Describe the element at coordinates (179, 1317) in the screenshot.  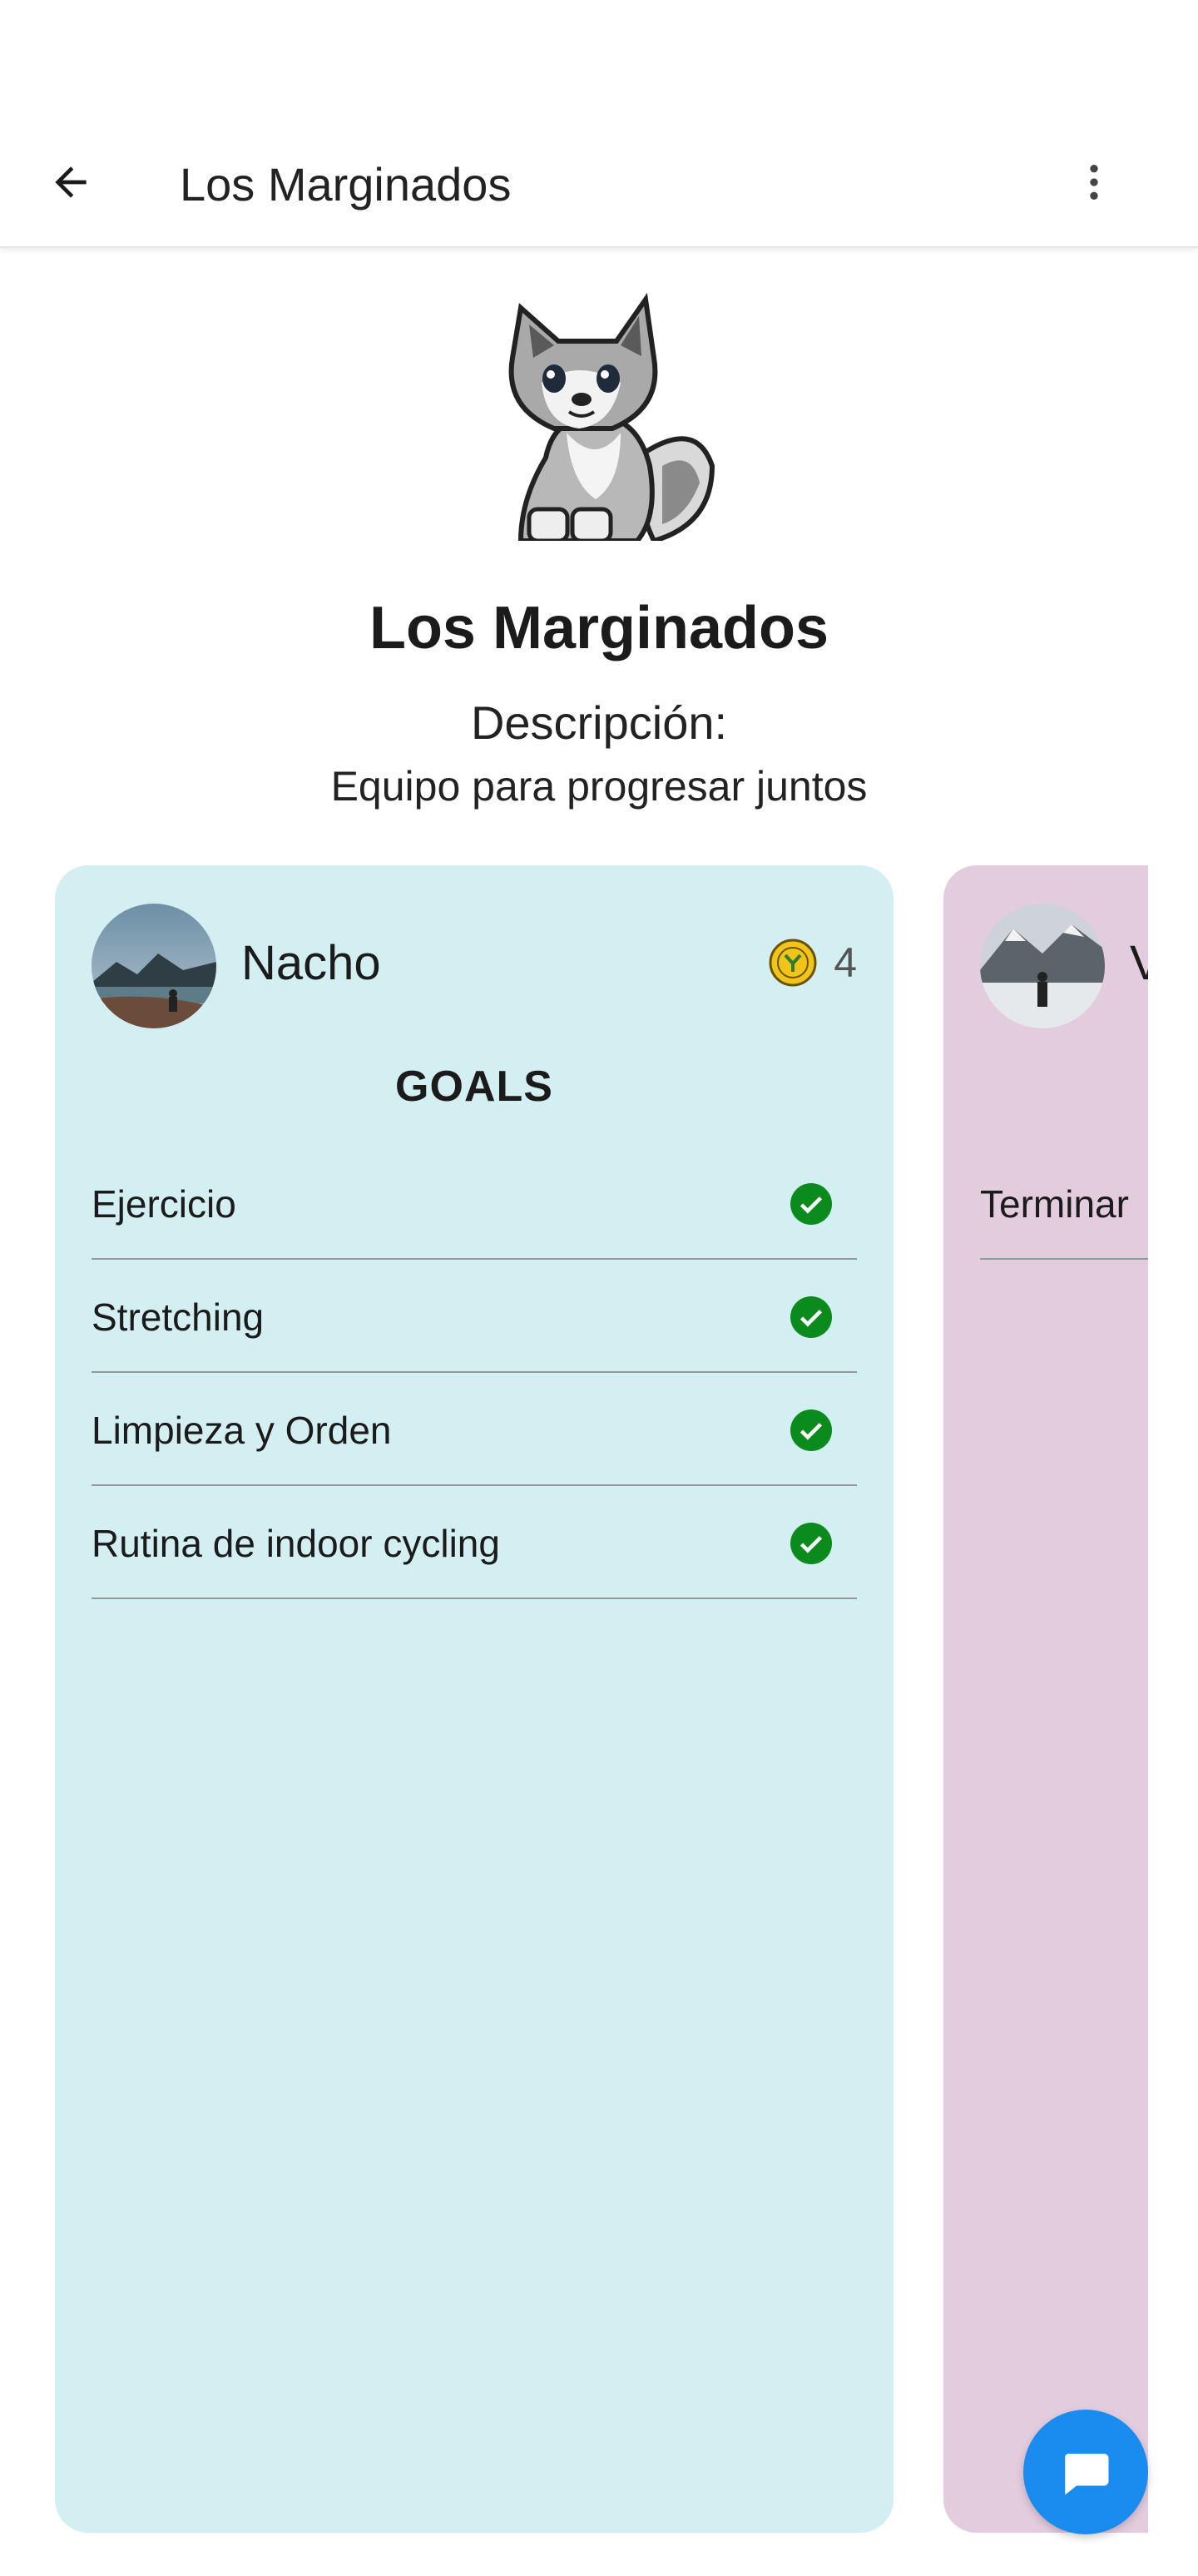
I see `goal-label: Stretching` at that location.